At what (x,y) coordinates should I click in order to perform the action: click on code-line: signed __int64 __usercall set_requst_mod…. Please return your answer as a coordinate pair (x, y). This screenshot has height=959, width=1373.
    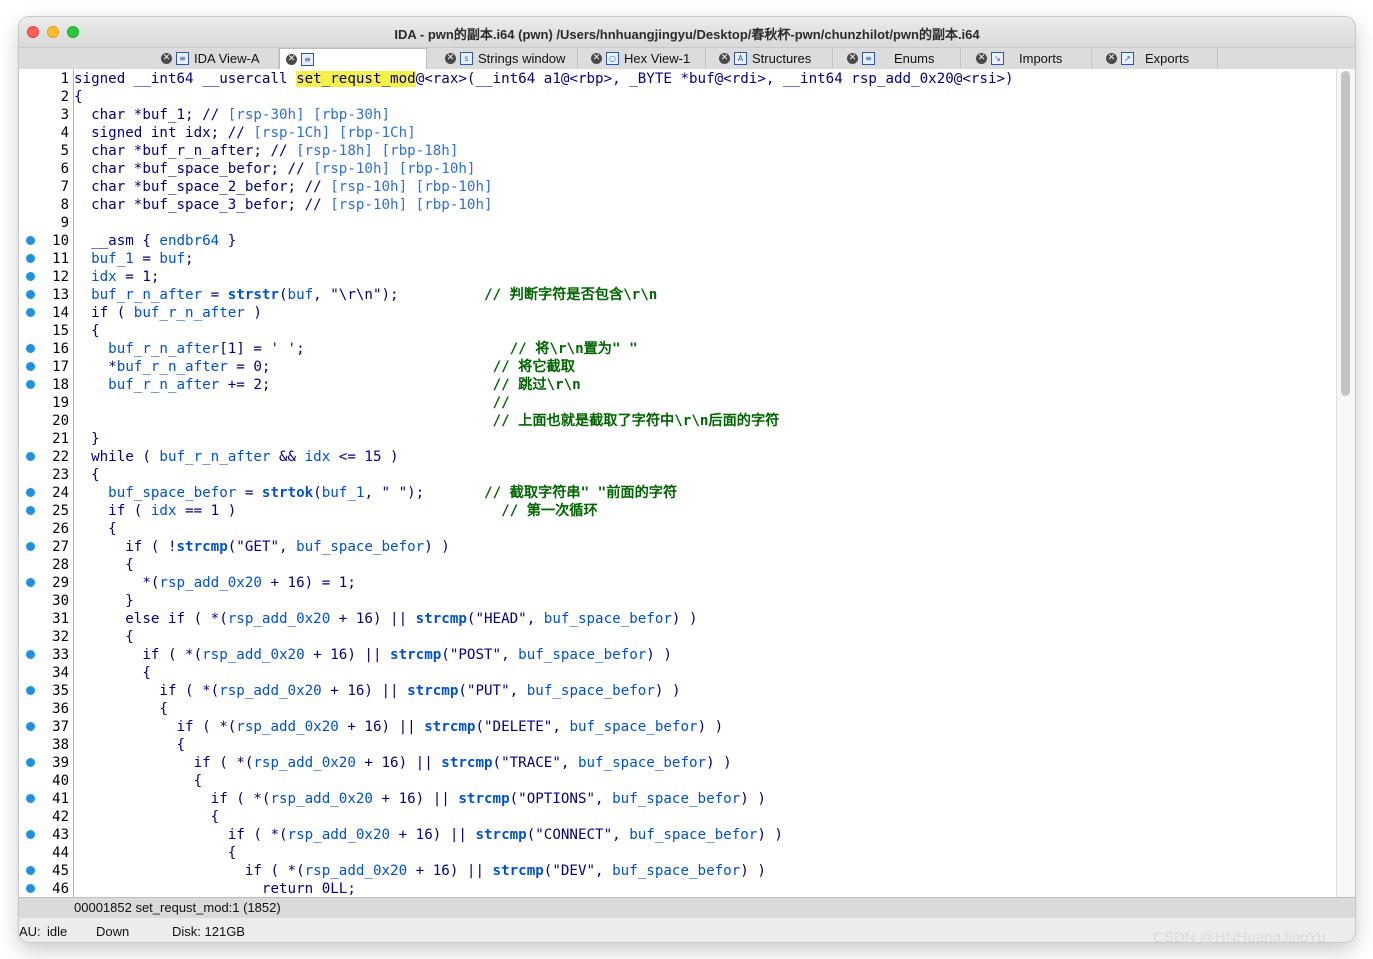
    Looking at the image, I should click on (544, 79).